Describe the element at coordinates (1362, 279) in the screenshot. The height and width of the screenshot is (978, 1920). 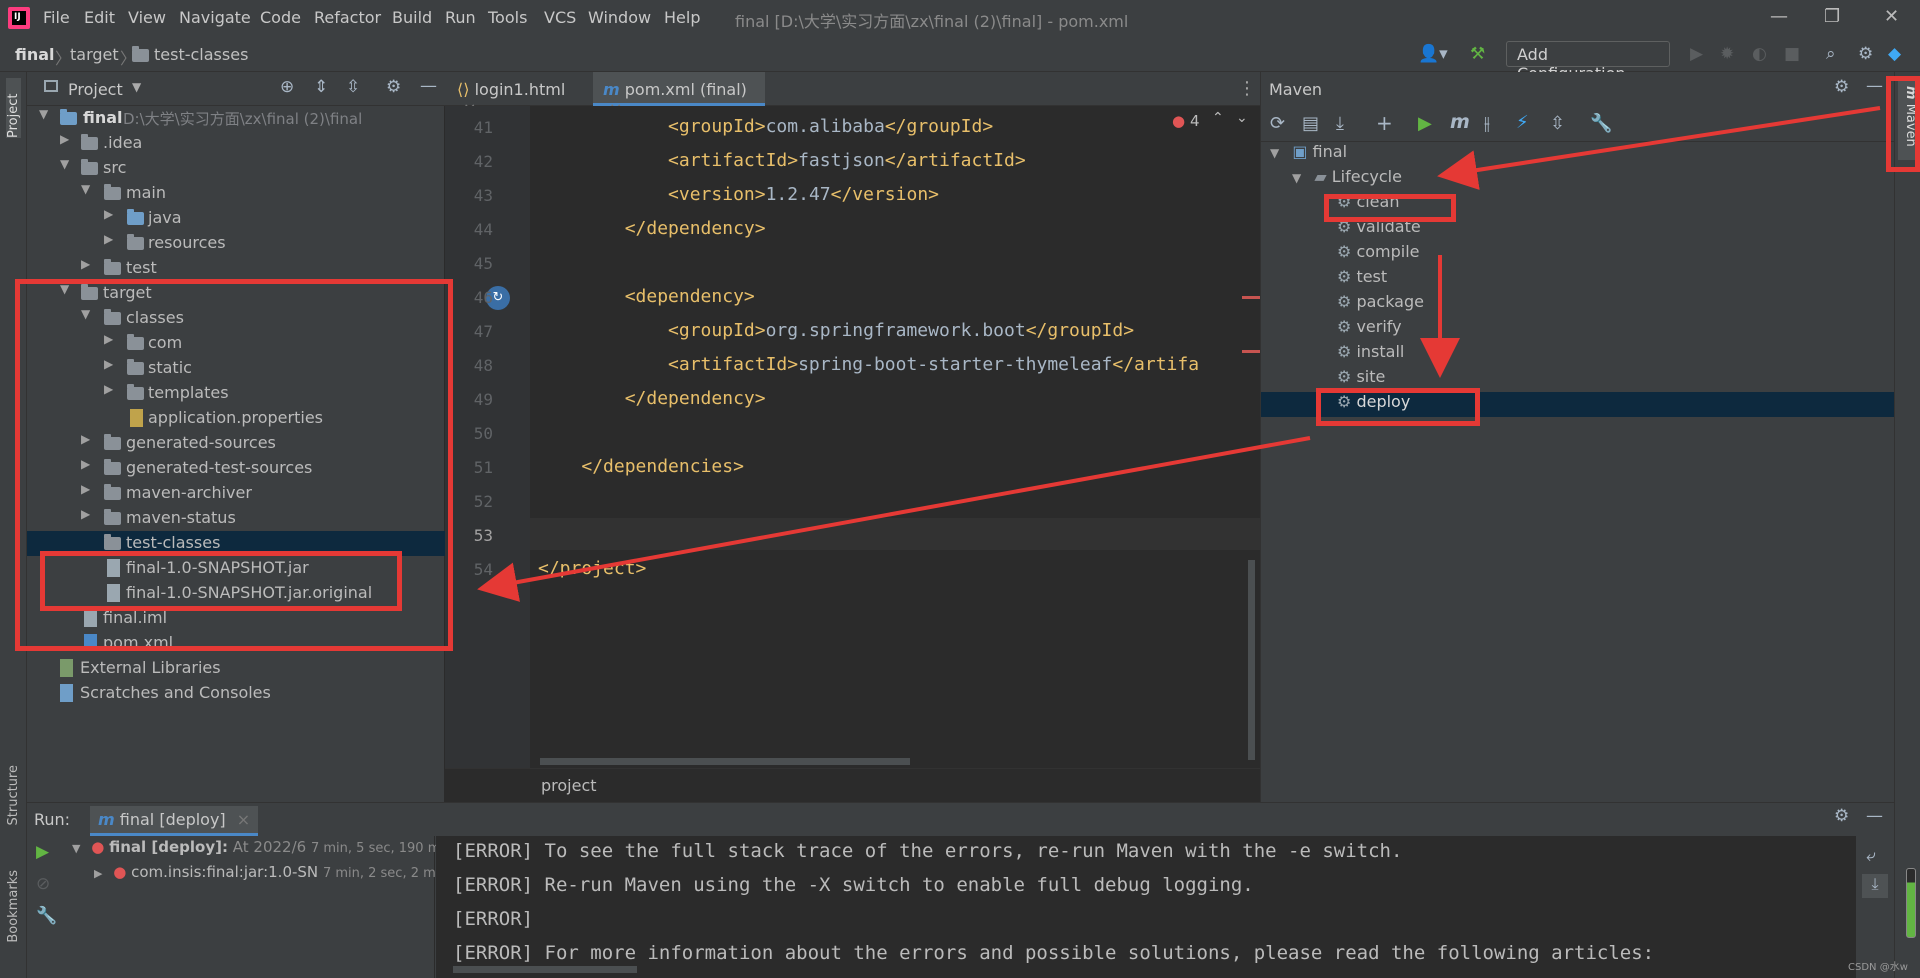
I see `maven-phase-test: ⚙ test` at that location.